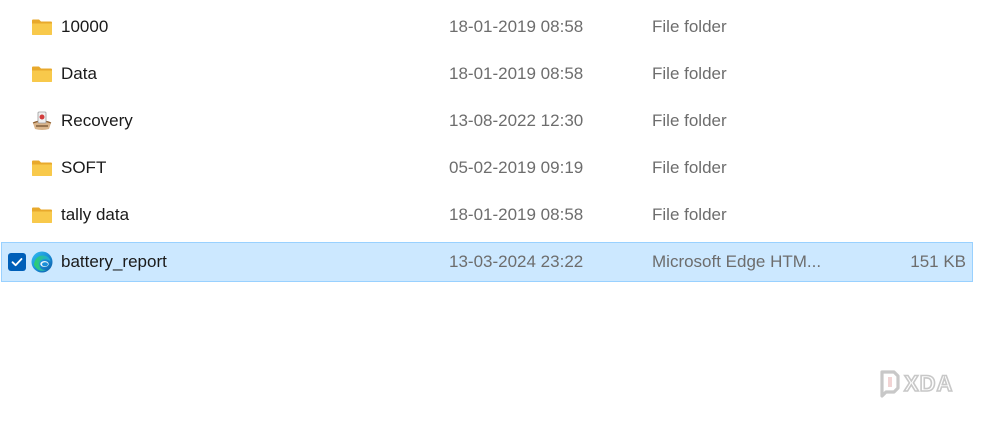 The width and height of the screenshot is (1004, 431). I want to click on file-row-soft: SOFT 05-02-2019 09:19 File folder, so click(487, 168).